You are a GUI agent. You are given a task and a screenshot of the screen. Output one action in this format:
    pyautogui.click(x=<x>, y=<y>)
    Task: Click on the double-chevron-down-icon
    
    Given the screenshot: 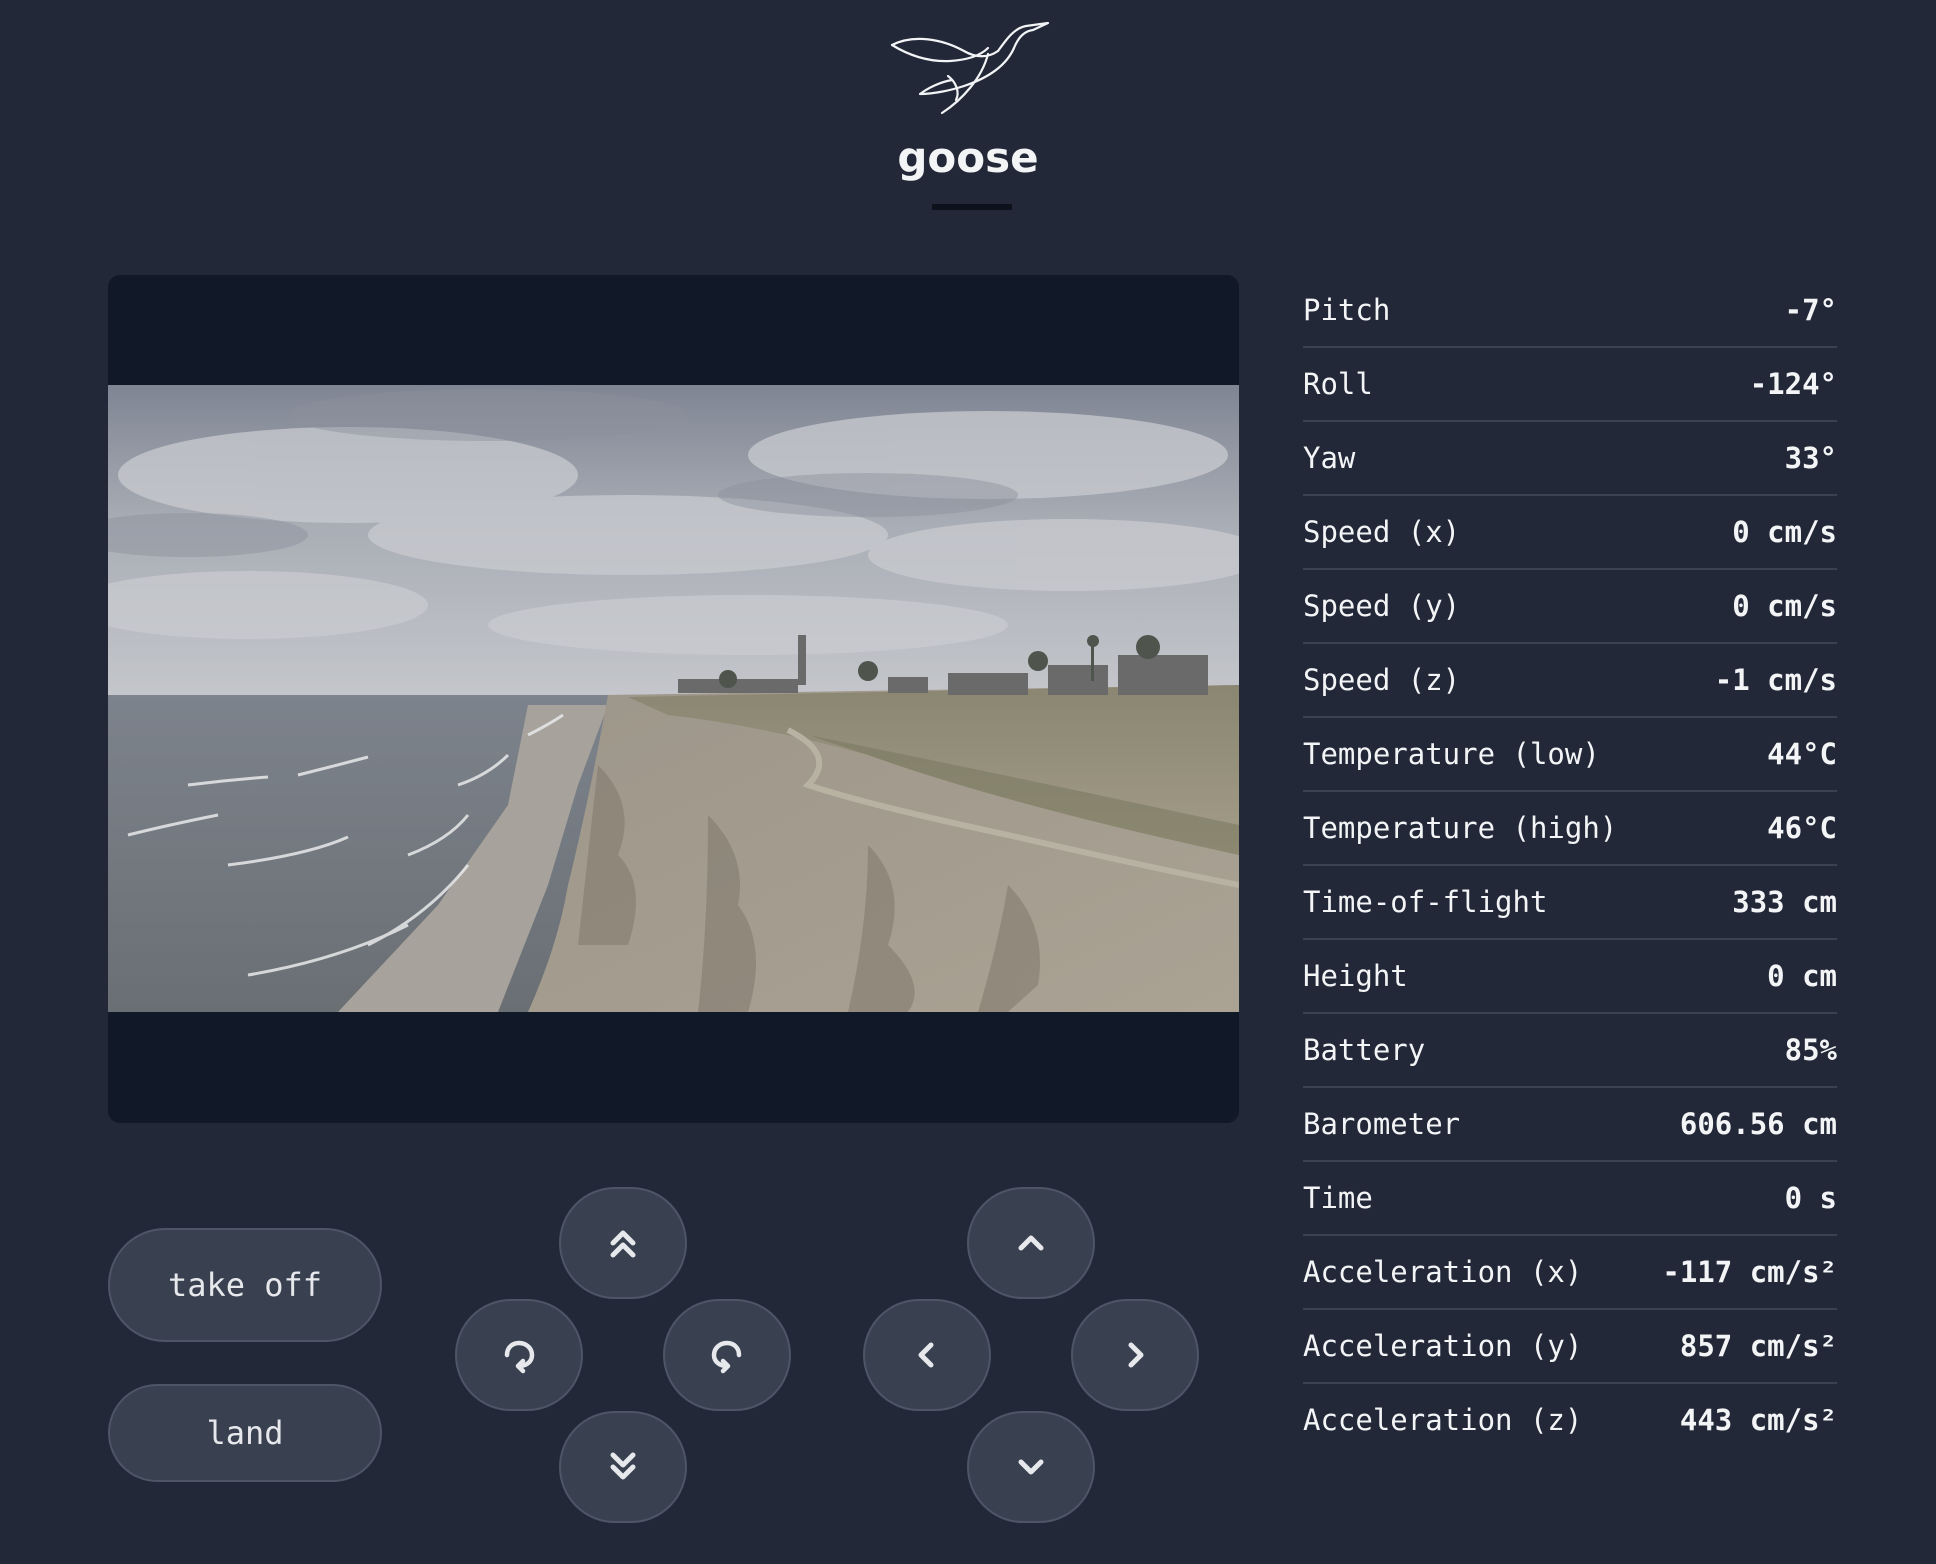 What is the action you would take?
    pyautogui.click(x=623, y=1466)
    